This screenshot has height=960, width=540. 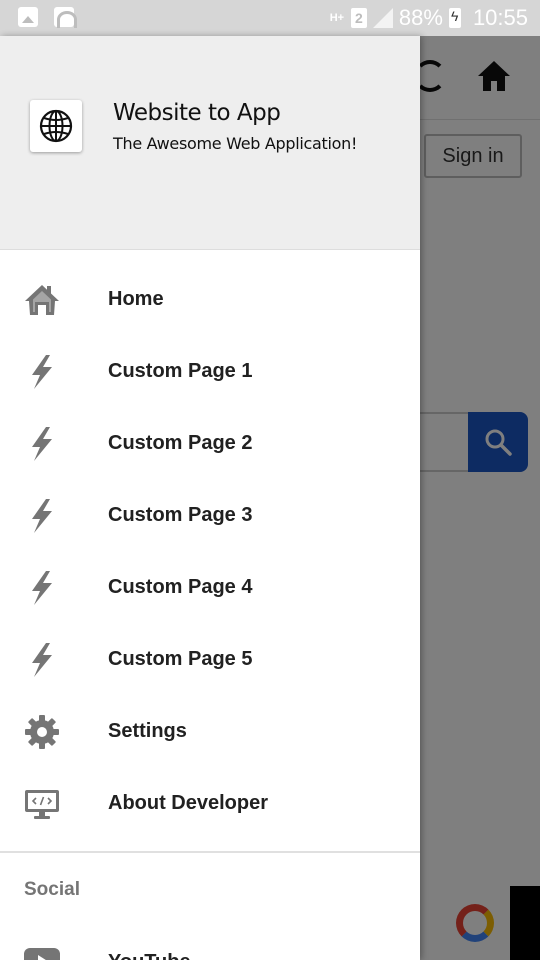 I want to click on app-logo, so click(x=56, y=126).